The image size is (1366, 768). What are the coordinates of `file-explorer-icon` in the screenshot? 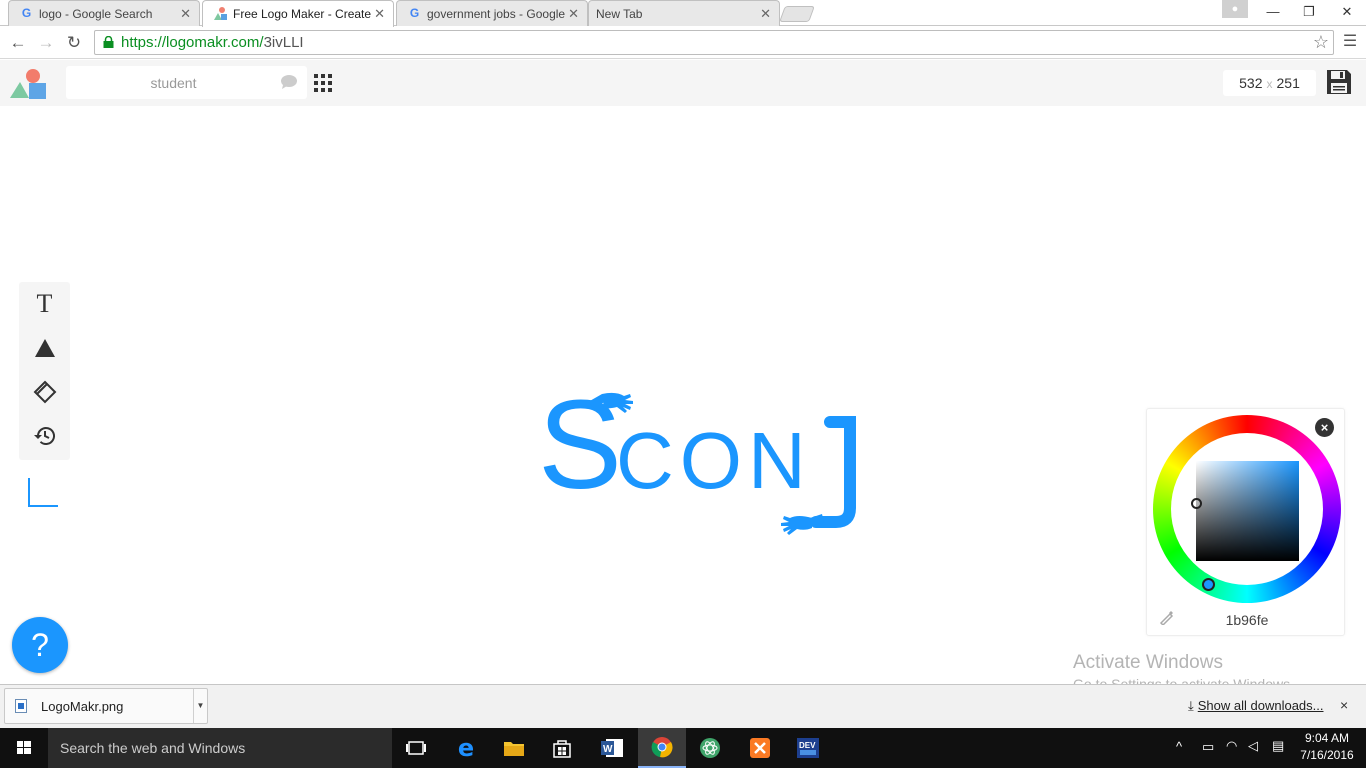 It's located at (514, 748).